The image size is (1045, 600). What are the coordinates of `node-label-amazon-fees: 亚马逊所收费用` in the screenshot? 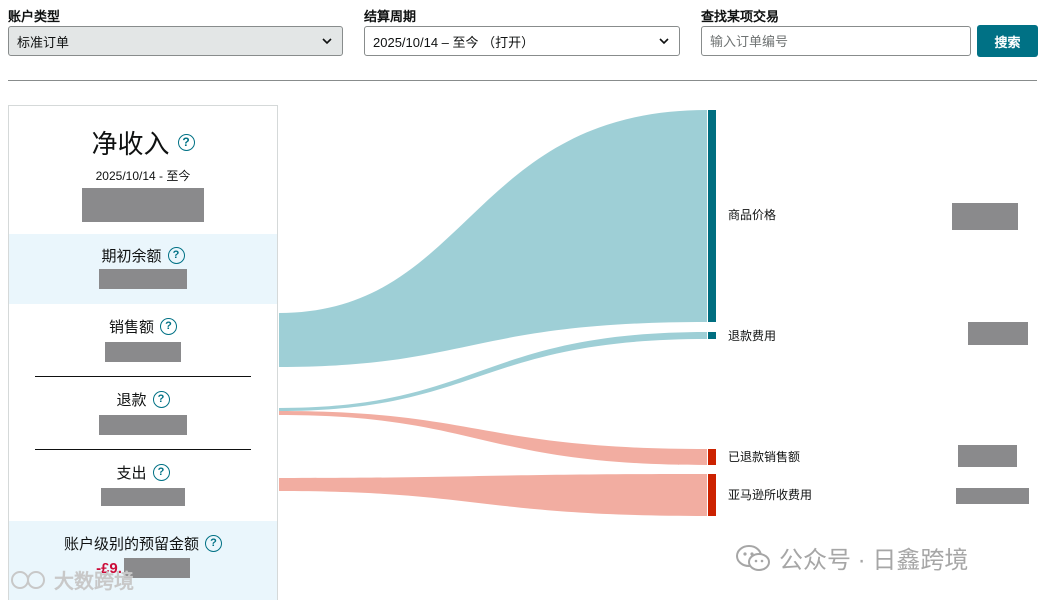 It's located at (770, 495).